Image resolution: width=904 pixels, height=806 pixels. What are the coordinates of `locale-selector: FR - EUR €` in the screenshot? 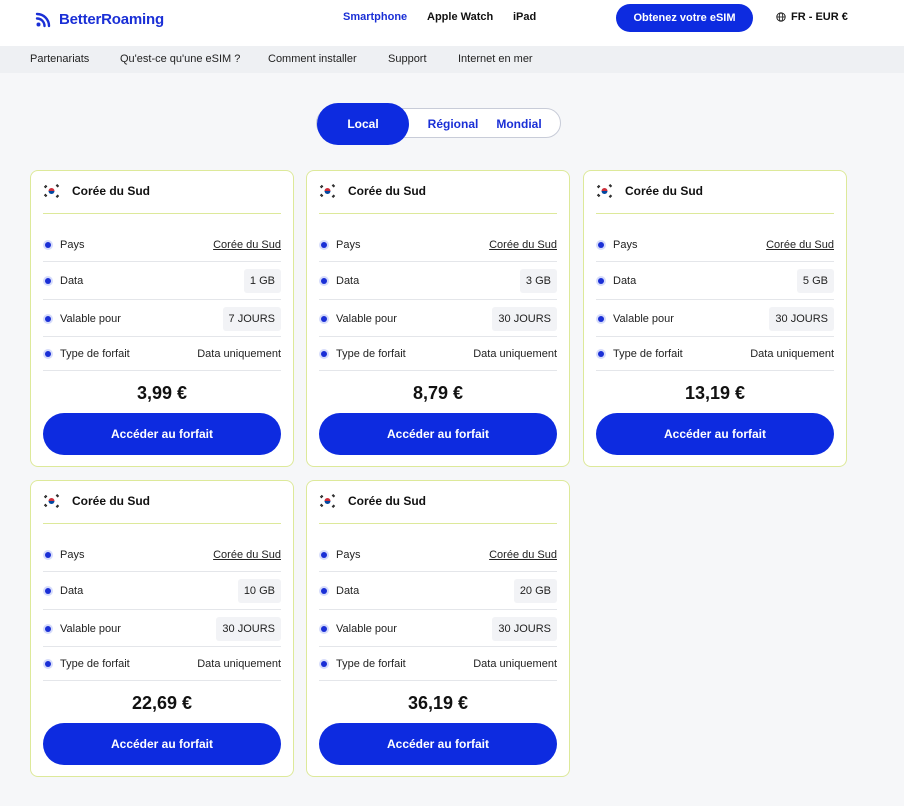 It's located at (812, 17).